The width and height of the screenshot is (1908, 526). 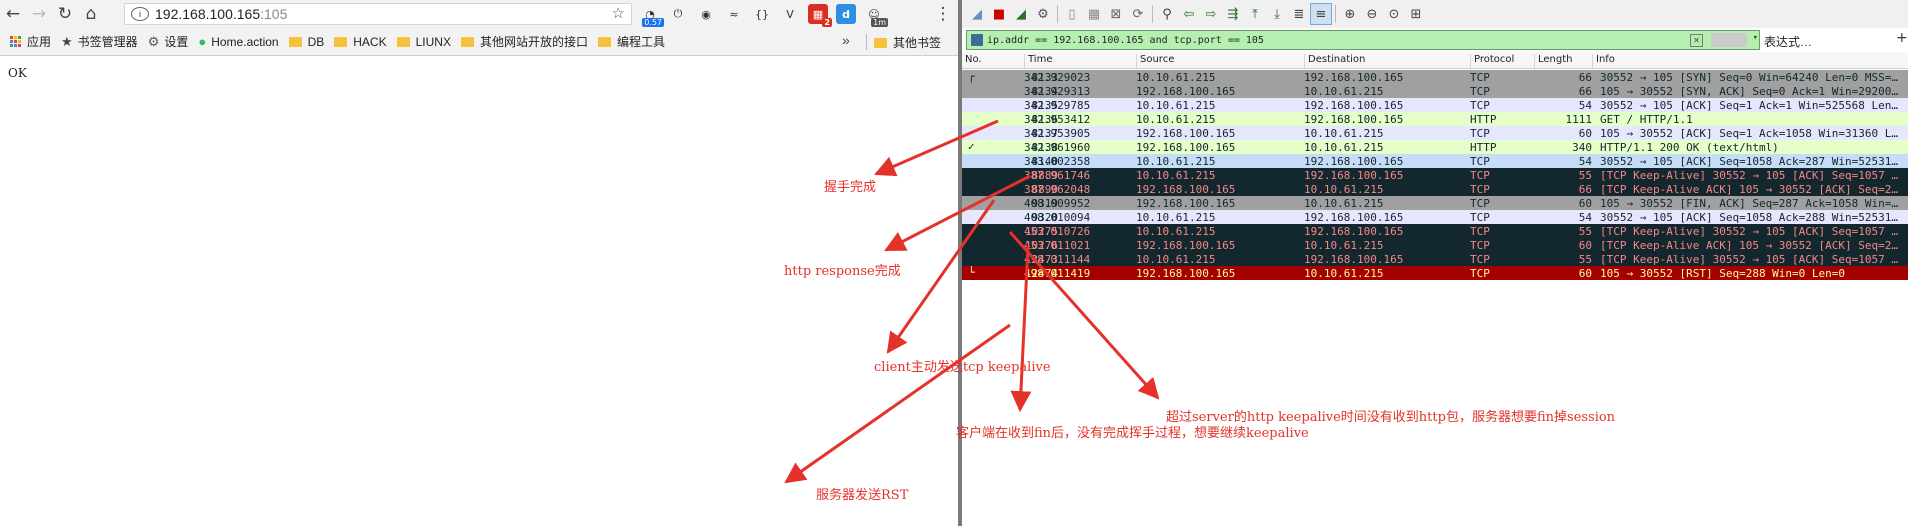 What do you see at coordinates (378, 14) in the screenshot?
I see `address-bar: i 192.168.100.165:105 ☆` at bounding box center [378, 14].